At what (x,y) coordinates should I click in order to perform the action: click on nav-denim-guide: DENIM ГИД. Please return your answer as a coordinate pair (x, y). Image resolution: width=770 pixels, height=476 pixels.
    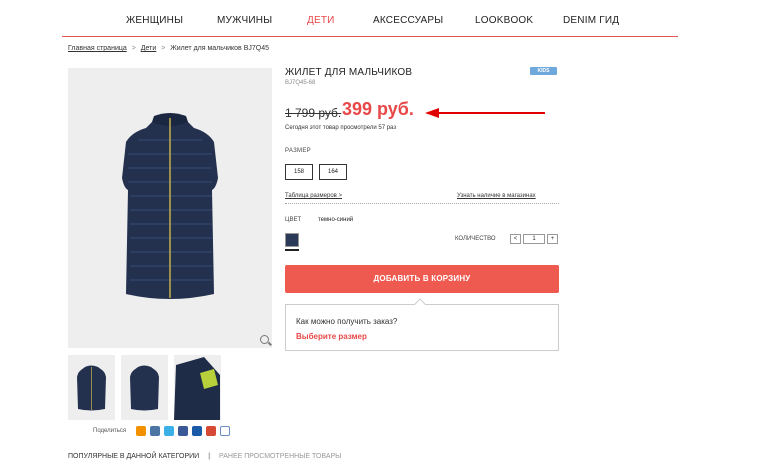
    Looking at the image, I should click on (591, 20).